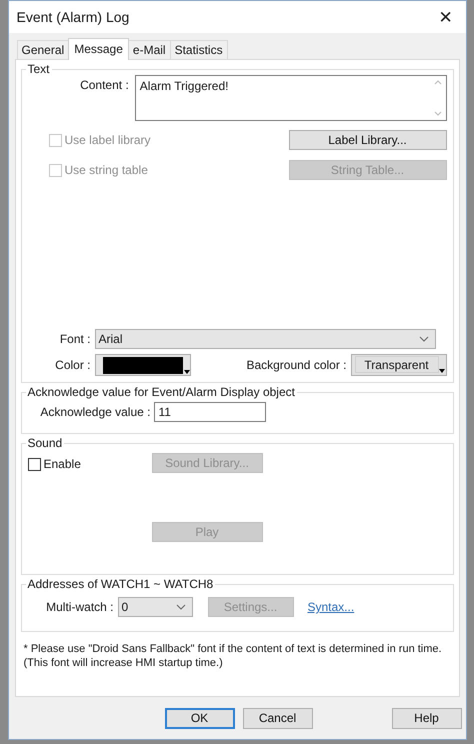 The height and width of the screenshot is (744, 474). What do you see at coordinates (155, 607) in the screenshot?
I see `multi-watch-dropdown: 0` at bounding box center [155, 607].